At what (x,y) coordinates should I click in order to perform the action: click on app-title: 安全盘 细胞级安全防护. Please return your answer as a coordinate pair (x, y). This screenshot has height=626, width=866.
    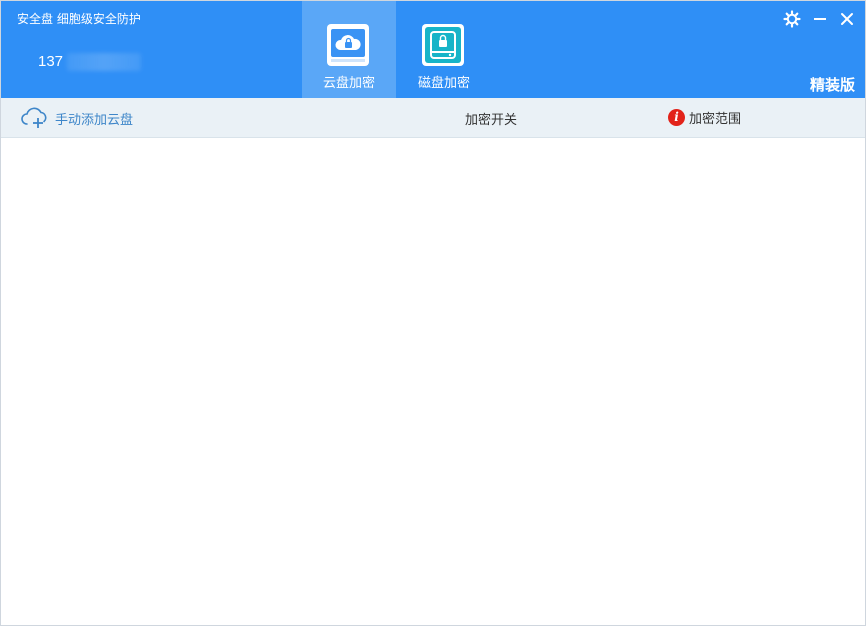
    Looking at the image, I should click on (79, 19).